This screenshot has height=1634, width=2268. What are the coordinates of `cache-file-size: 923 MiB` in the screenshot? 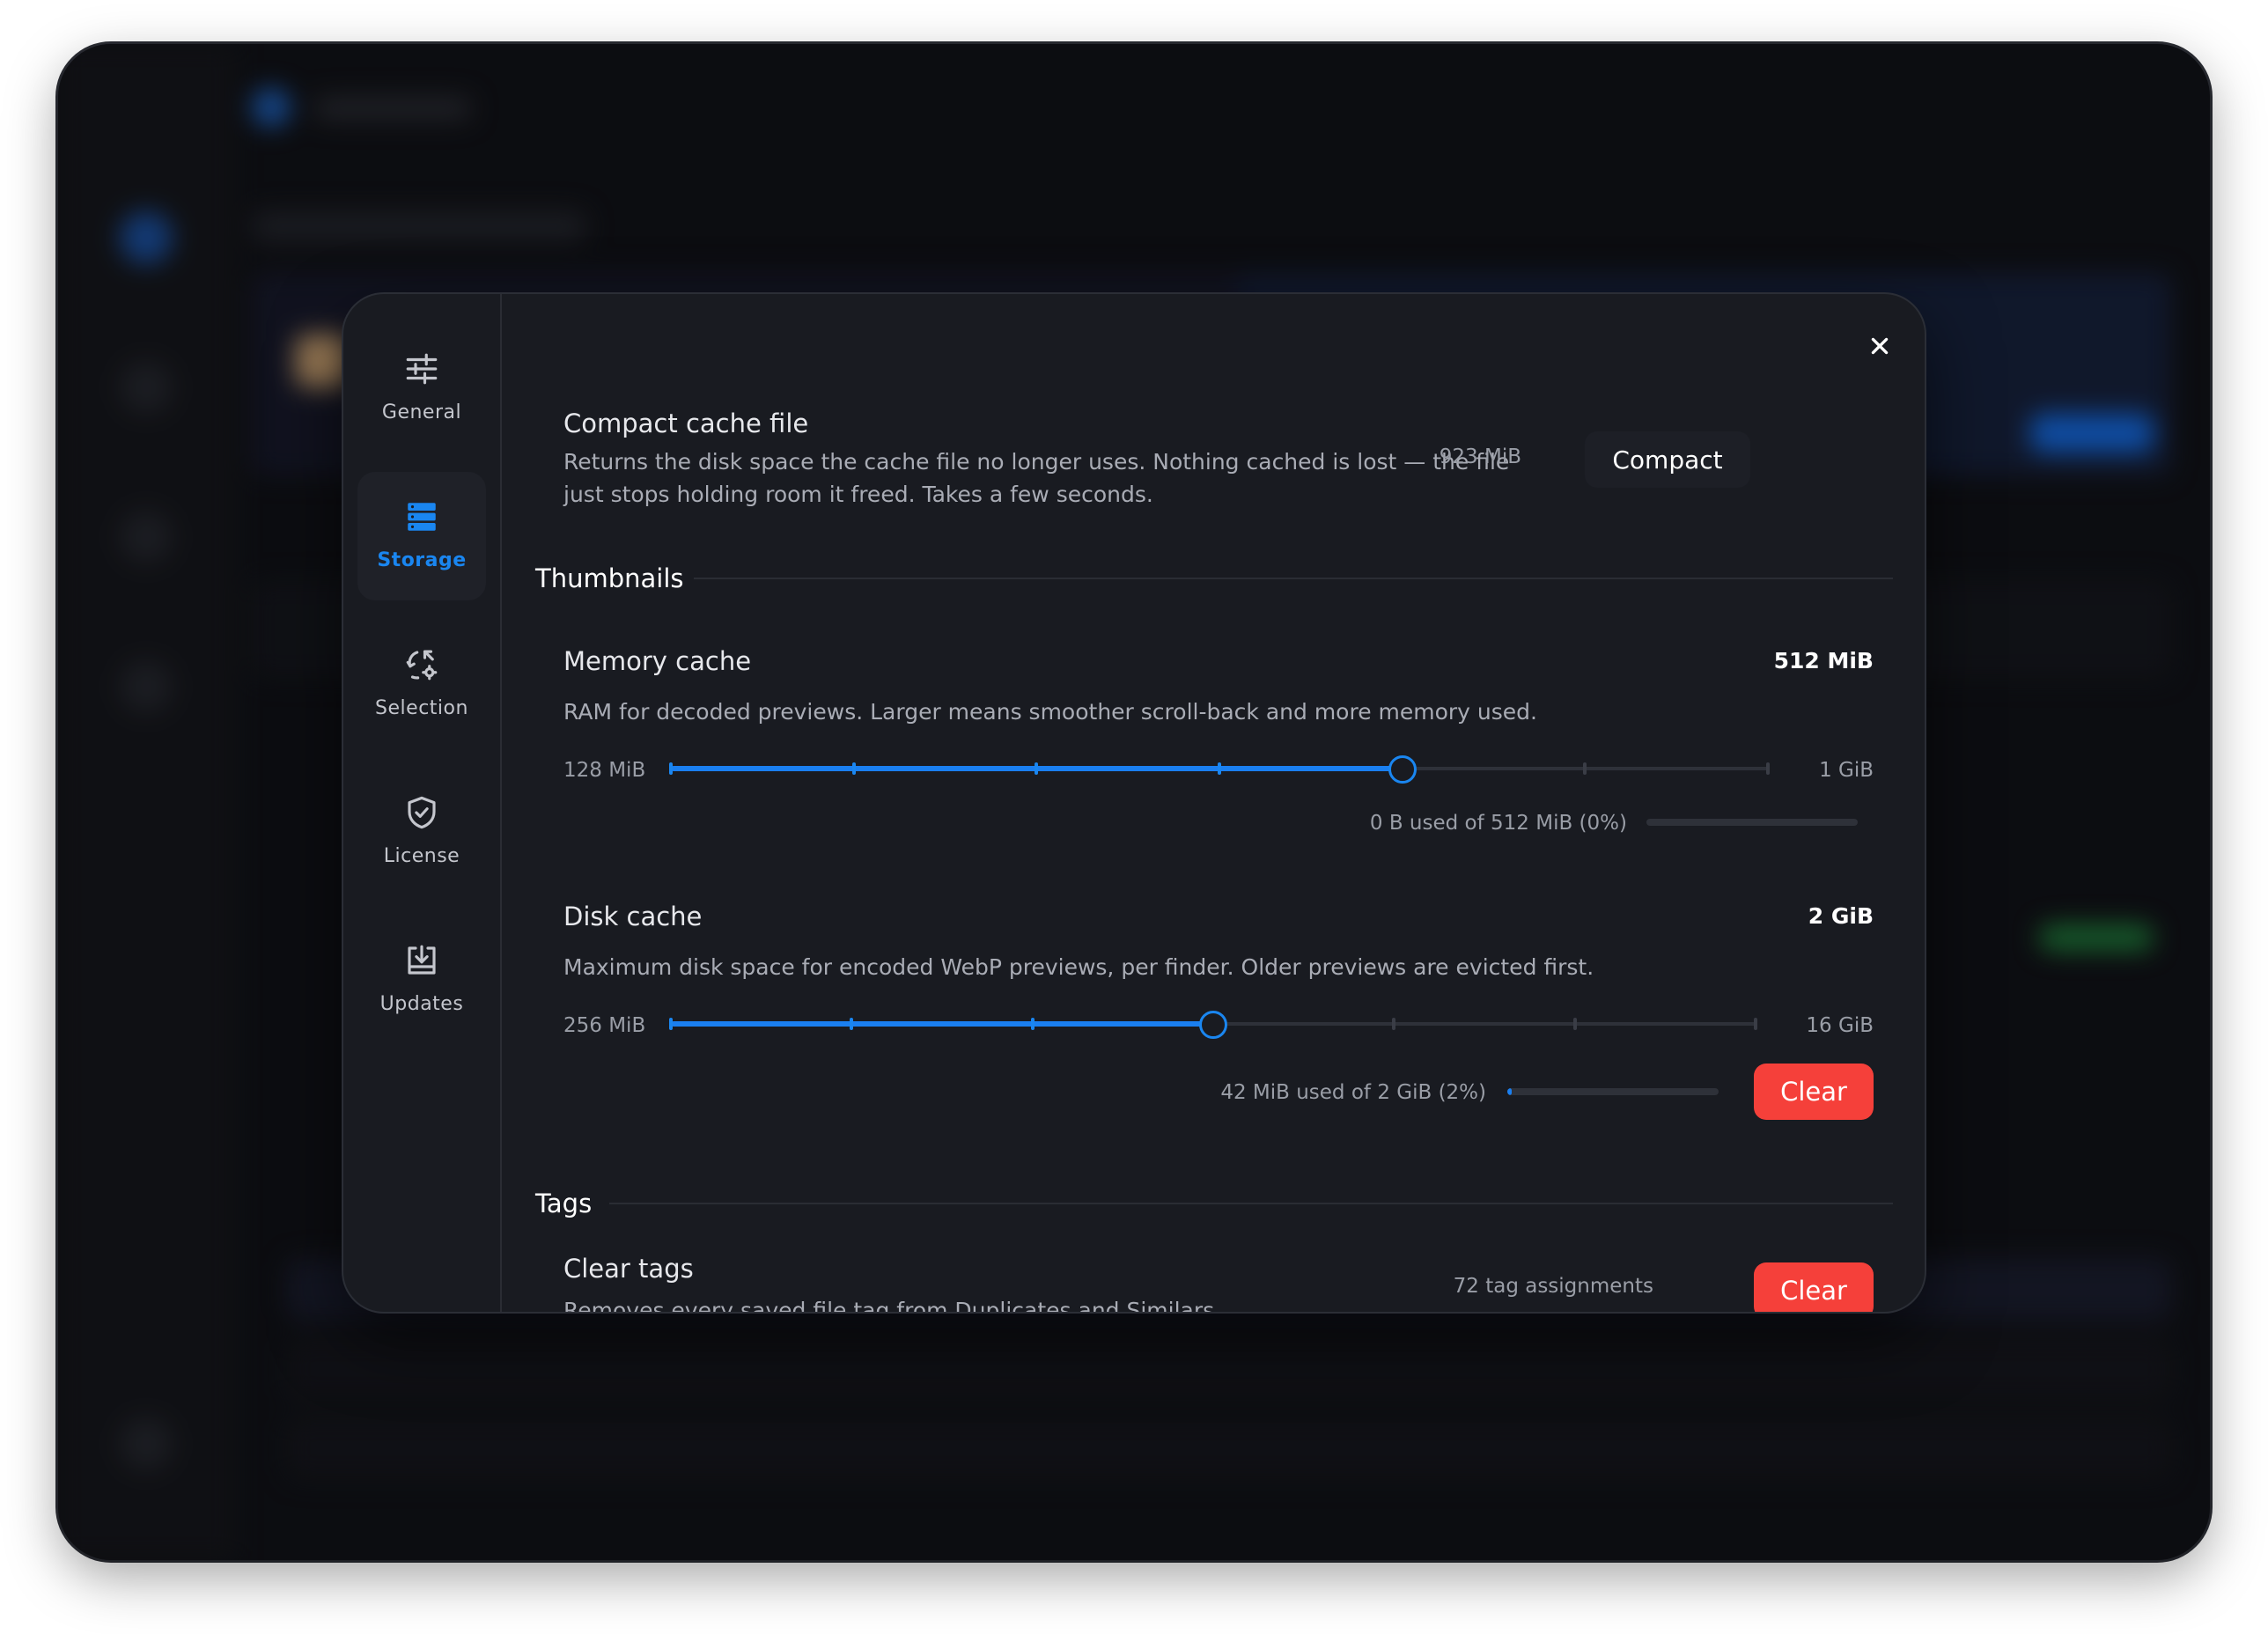 It's located at (1480, 457).